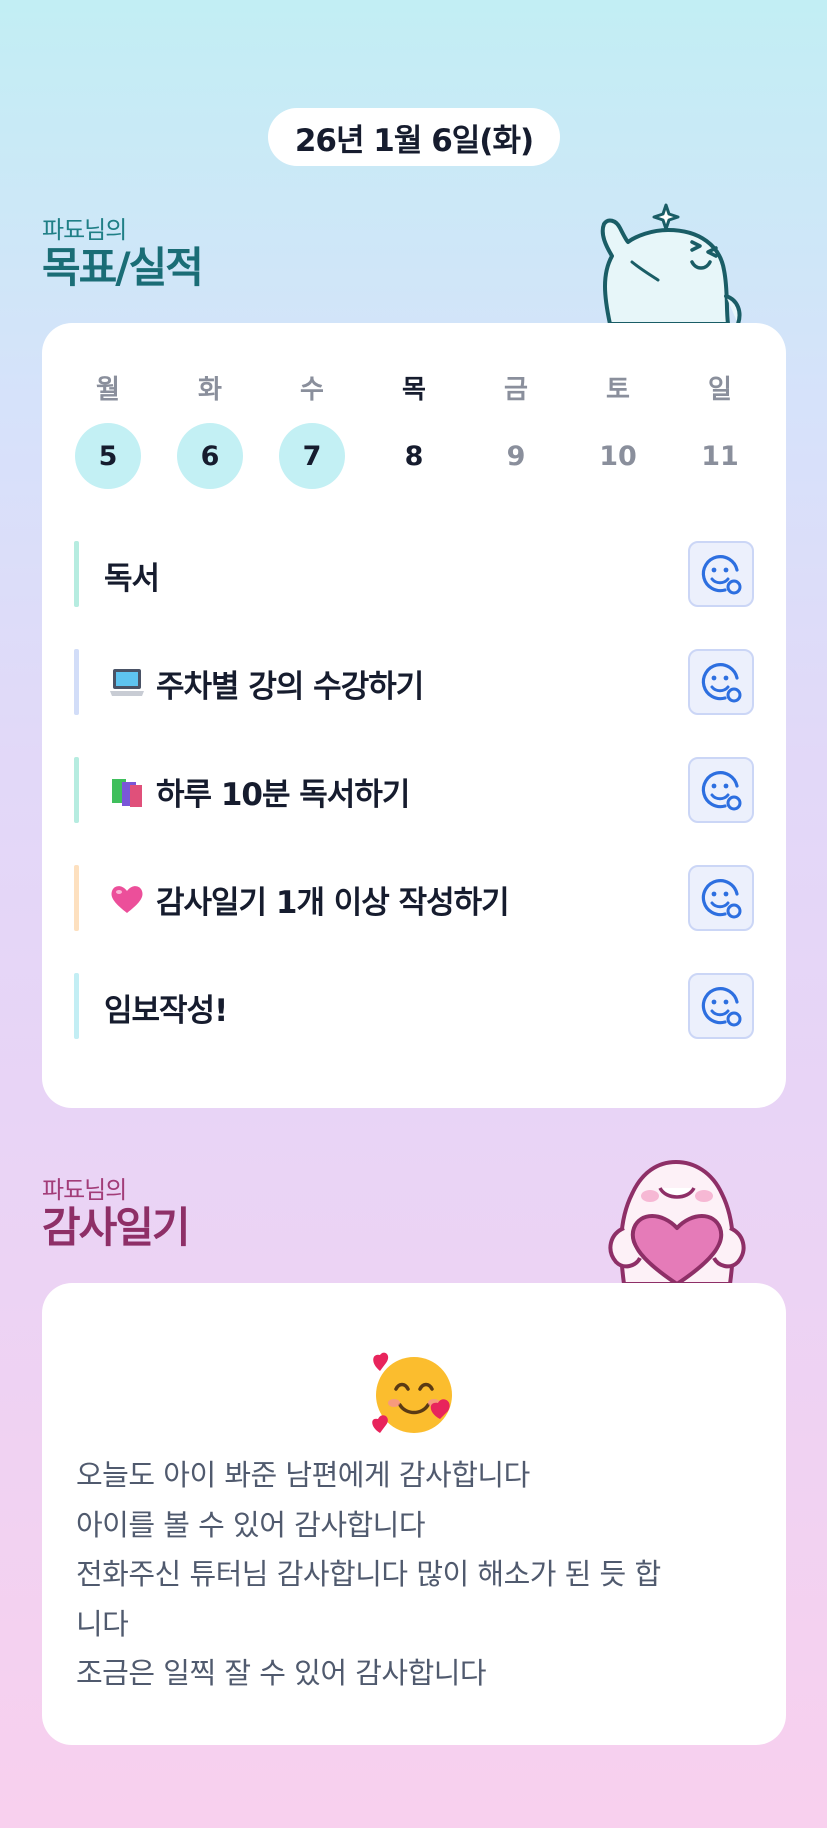  I want to click on gratitude-section-subtitle: 파됴님의, so click(84, 1190).